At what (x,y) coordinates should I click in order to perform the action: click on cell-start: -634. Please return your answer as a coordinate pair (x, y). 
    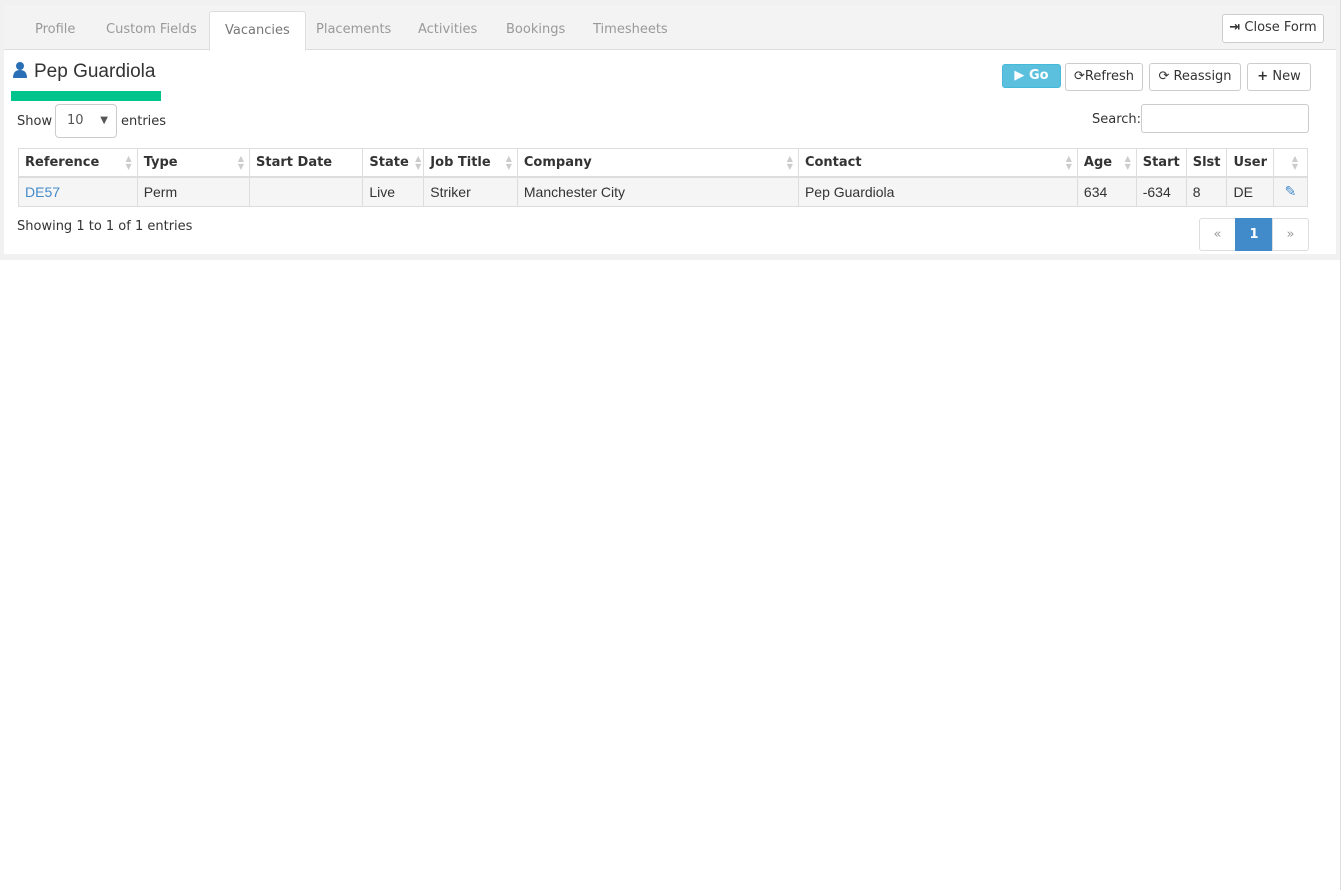
    Looking at the image, I should click on (1161, 191).